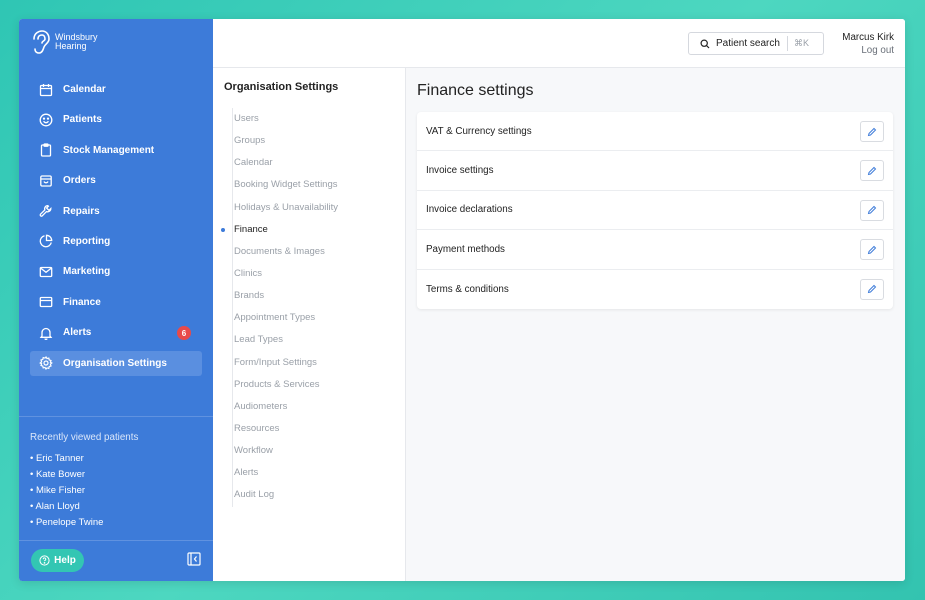 This screenshot has height=600, width=925. What do you see at coordinates (467, 289) in the screenshot?
I see `settings-row-label: Terms & conditions` at bounding box center [467, 289].